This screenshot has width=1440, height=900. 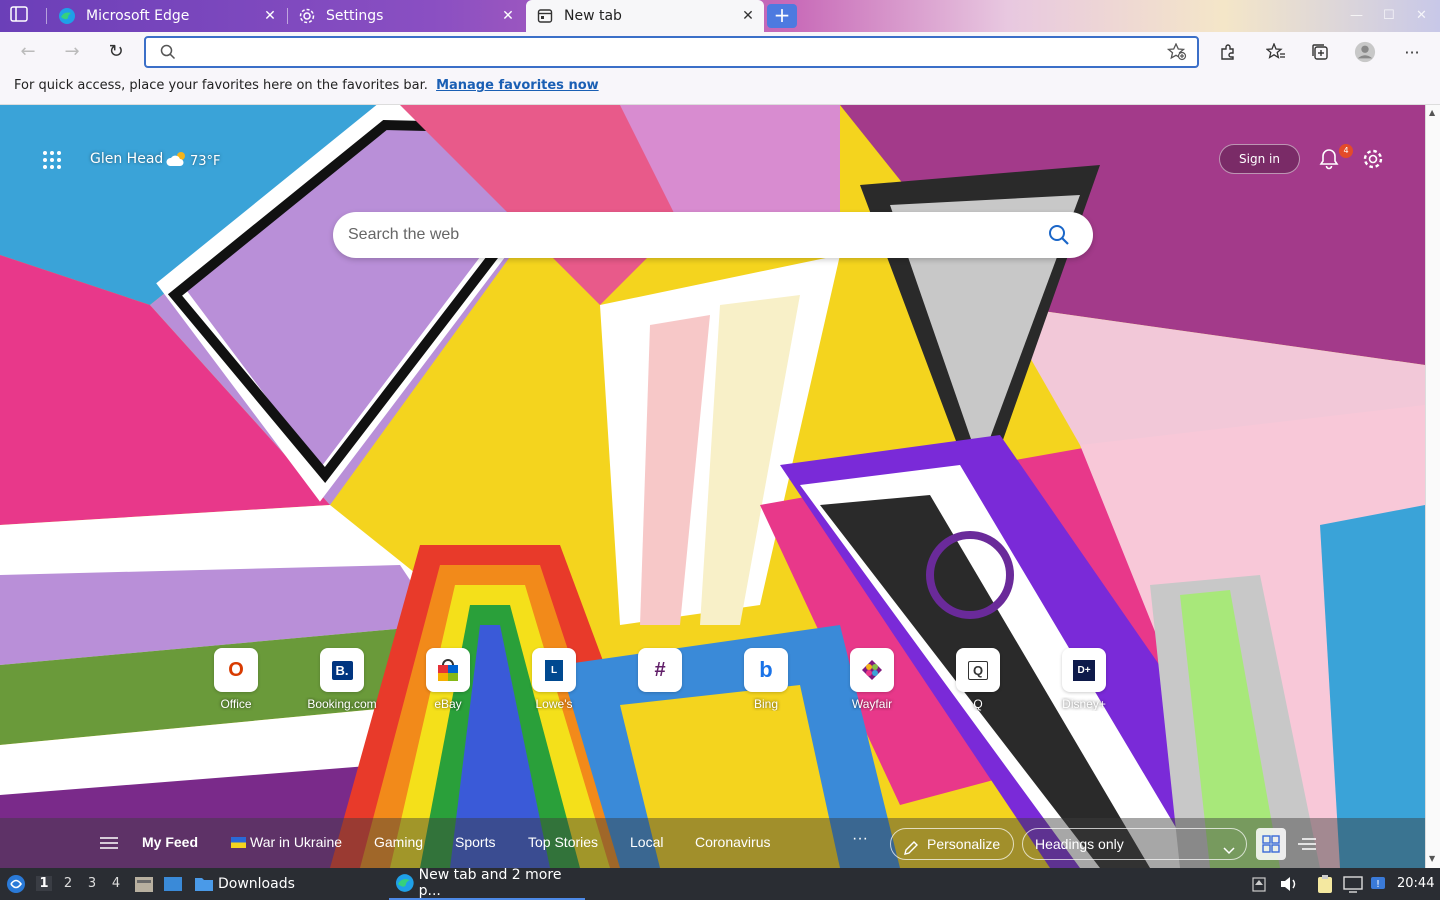 I want to click on feed-tab-gaming: Gaming, so click(x=398, y=842).